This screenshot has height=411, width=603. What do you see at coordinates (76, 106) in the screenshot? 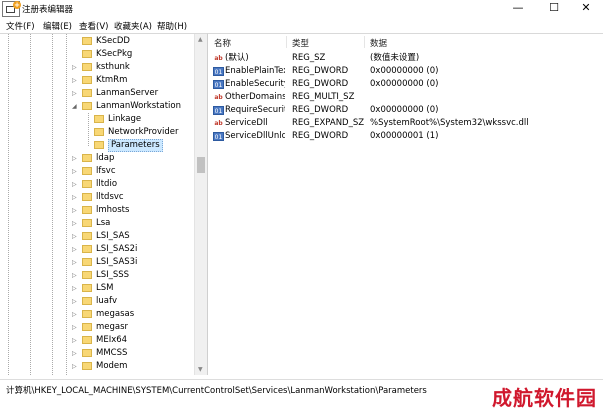
I see `collapse-arrow-icon: ◢` at bounding box center [76, 106].